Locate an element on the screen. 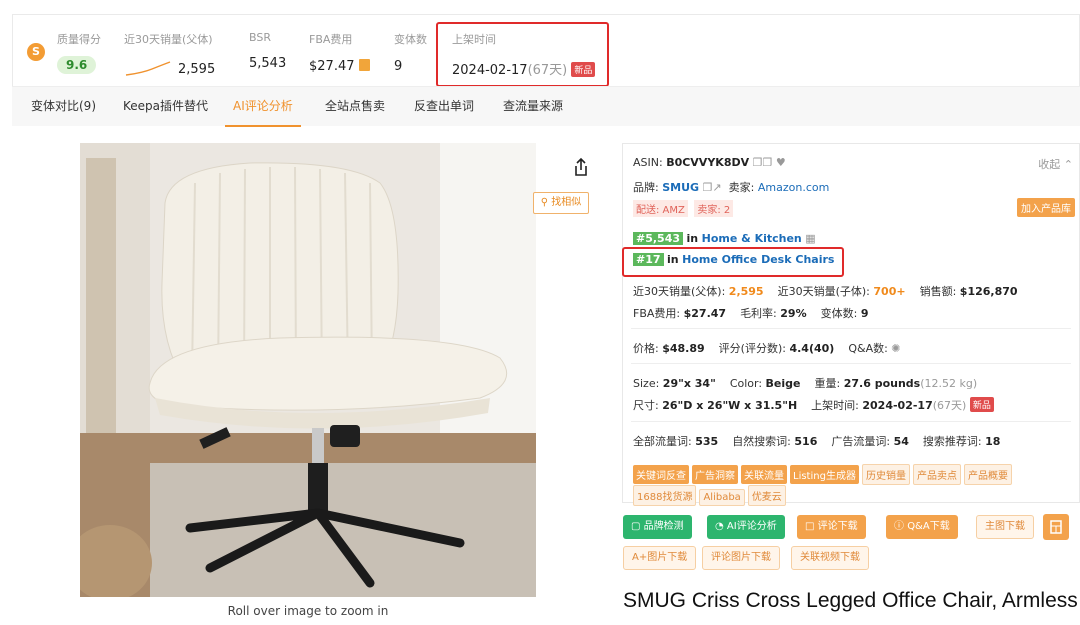 This screenshot has width=1080, height=625. asin-row: ASIN: B0CVVYK8DV ❐❐ ♥ is located at coordinates (709, 162).